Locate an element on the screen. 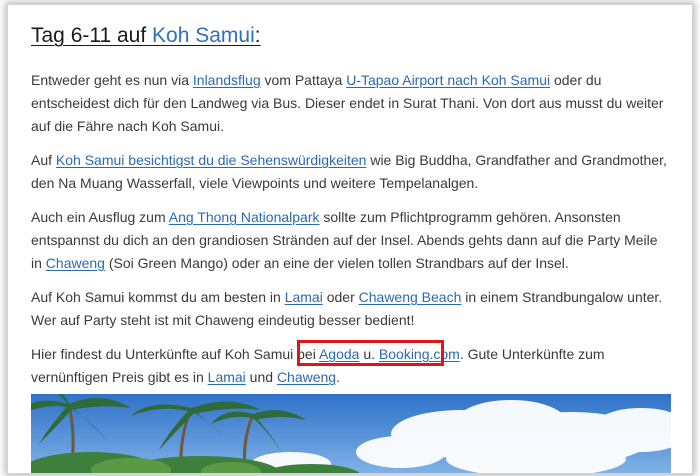 Image resolution: width=700 pixels, height=476 pixels. heading-suffix: : is located at coordinates (257, 35).